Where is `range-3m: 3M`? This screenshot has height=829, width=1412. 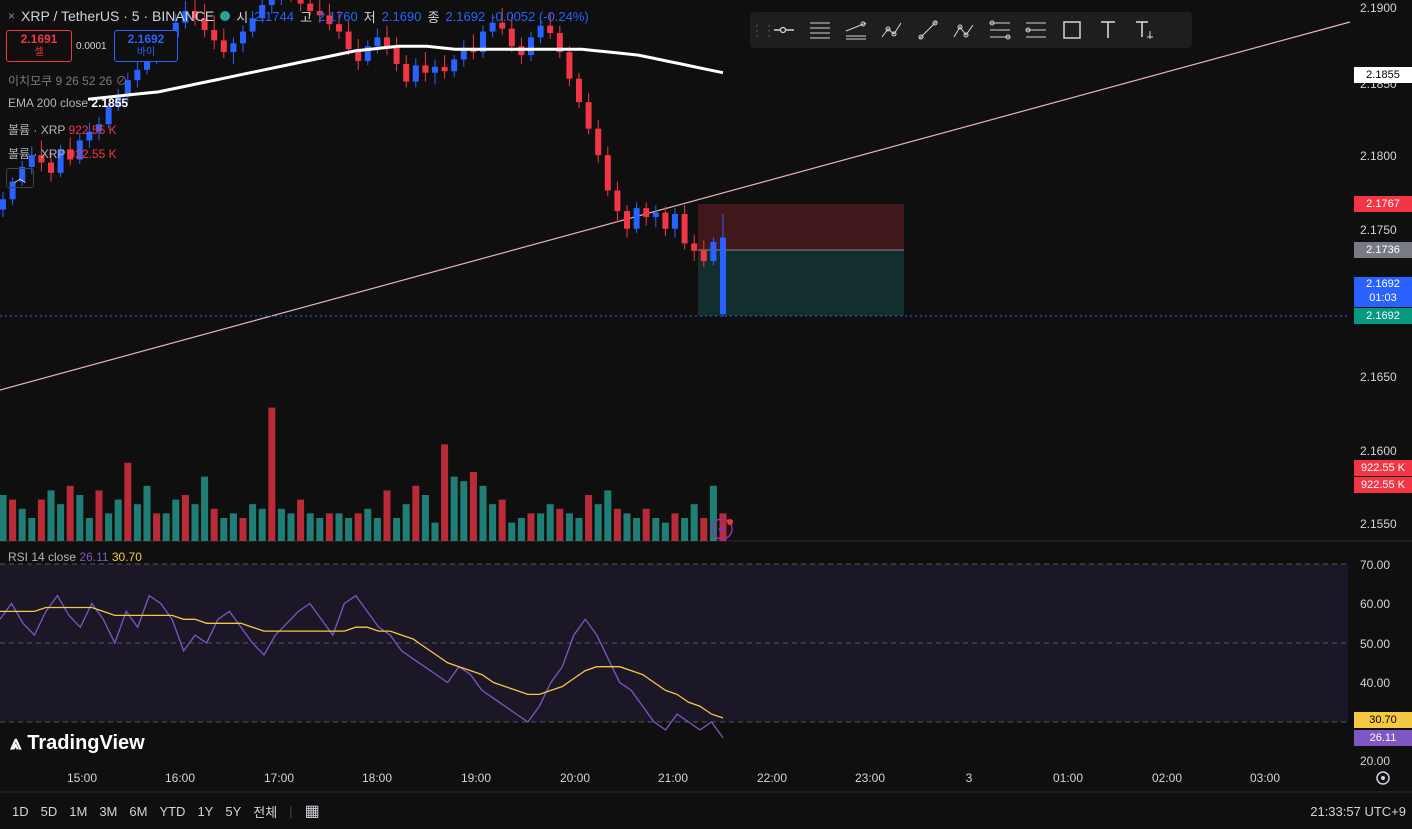
range-3m: 3M is located at coordinates (108, 811).